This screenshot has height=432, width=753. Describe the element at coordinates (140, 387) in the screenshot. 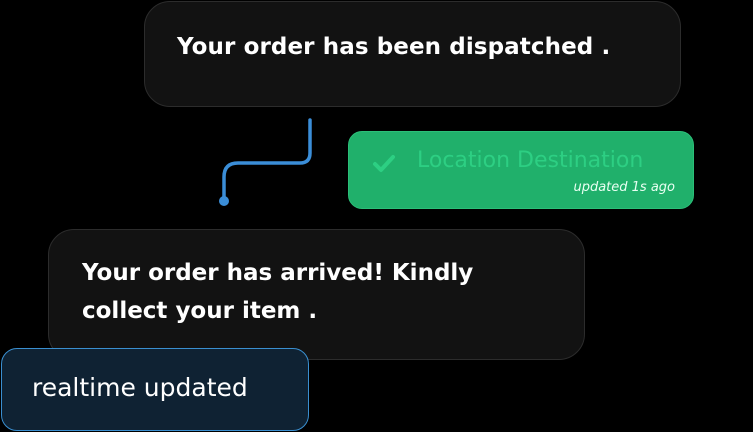

I see `realtime-updated-label: realtime updated` at that location.